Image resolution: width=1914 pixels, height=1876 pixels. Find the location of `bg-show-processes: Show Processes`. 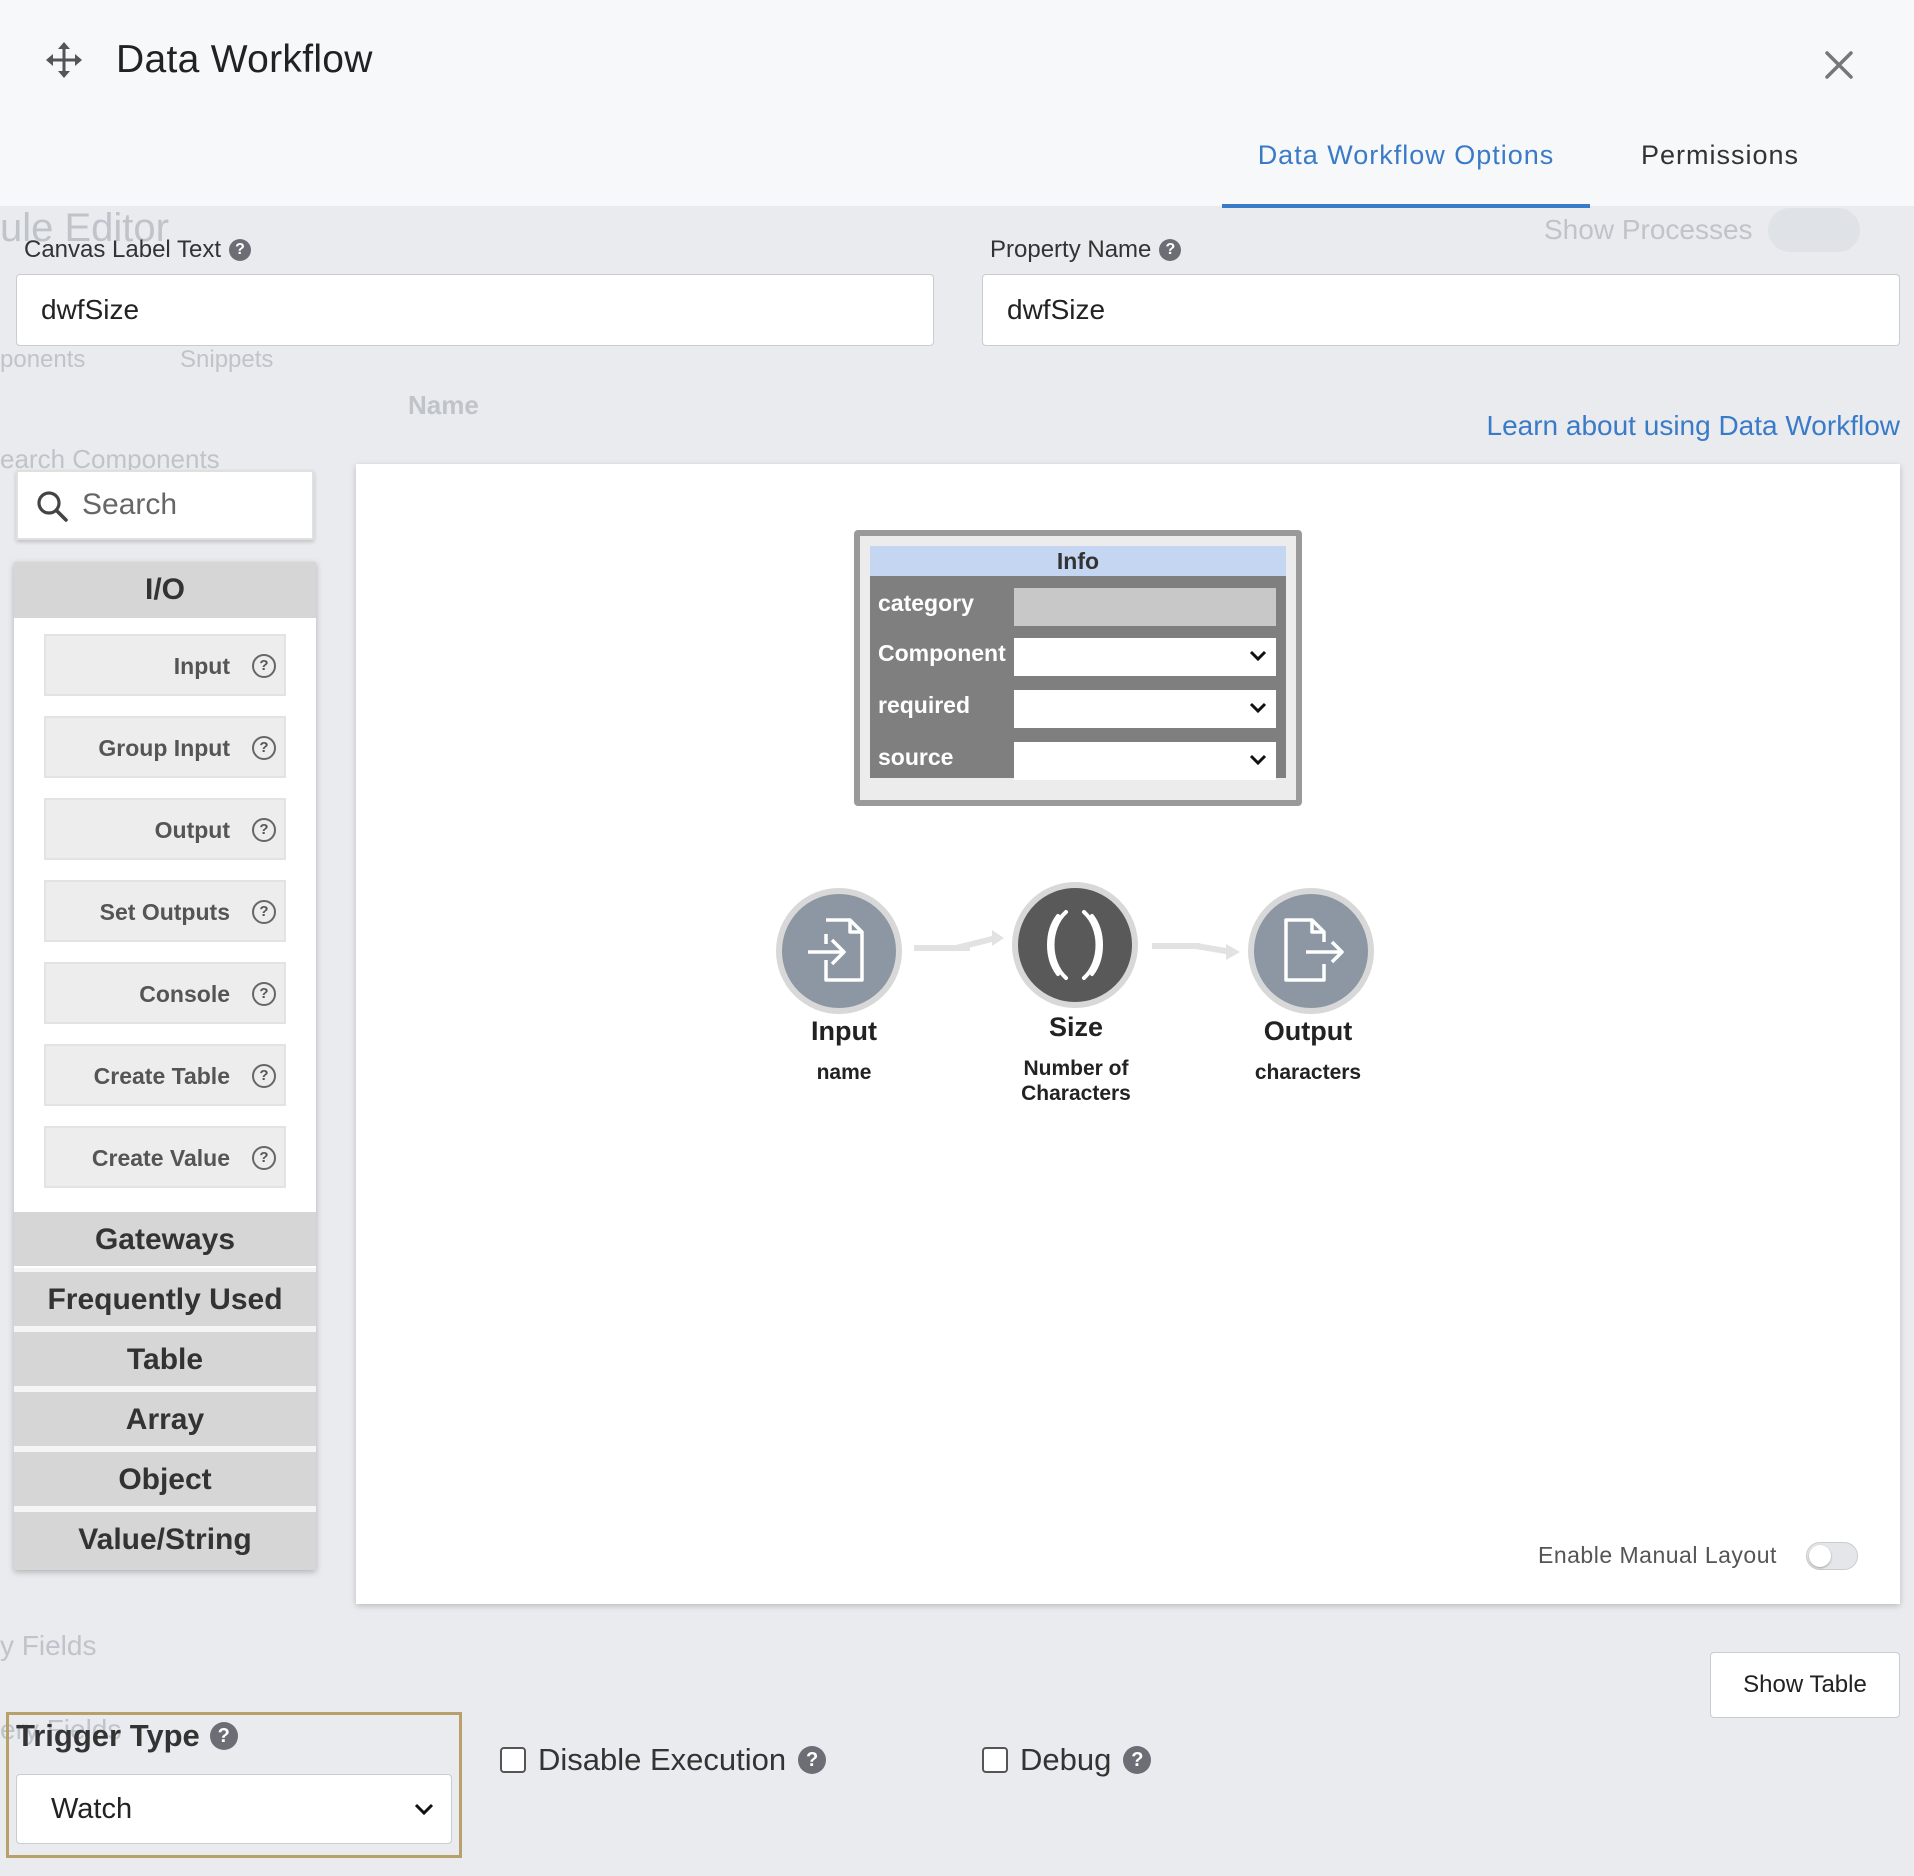

bg-show-processes: Show Processes is located at coordinates (1648, 229).